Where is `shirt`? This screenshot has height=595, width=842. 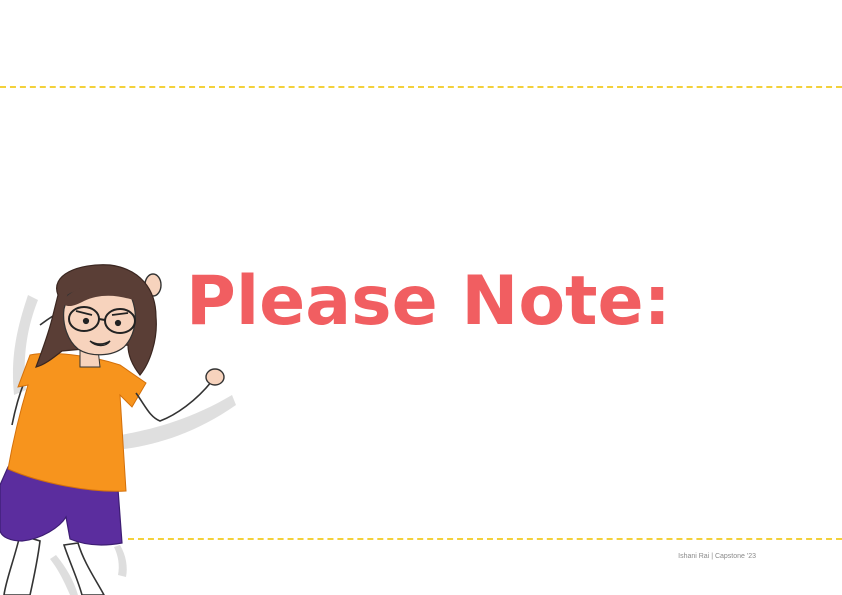
shirt is located at coordinates (77, 422).